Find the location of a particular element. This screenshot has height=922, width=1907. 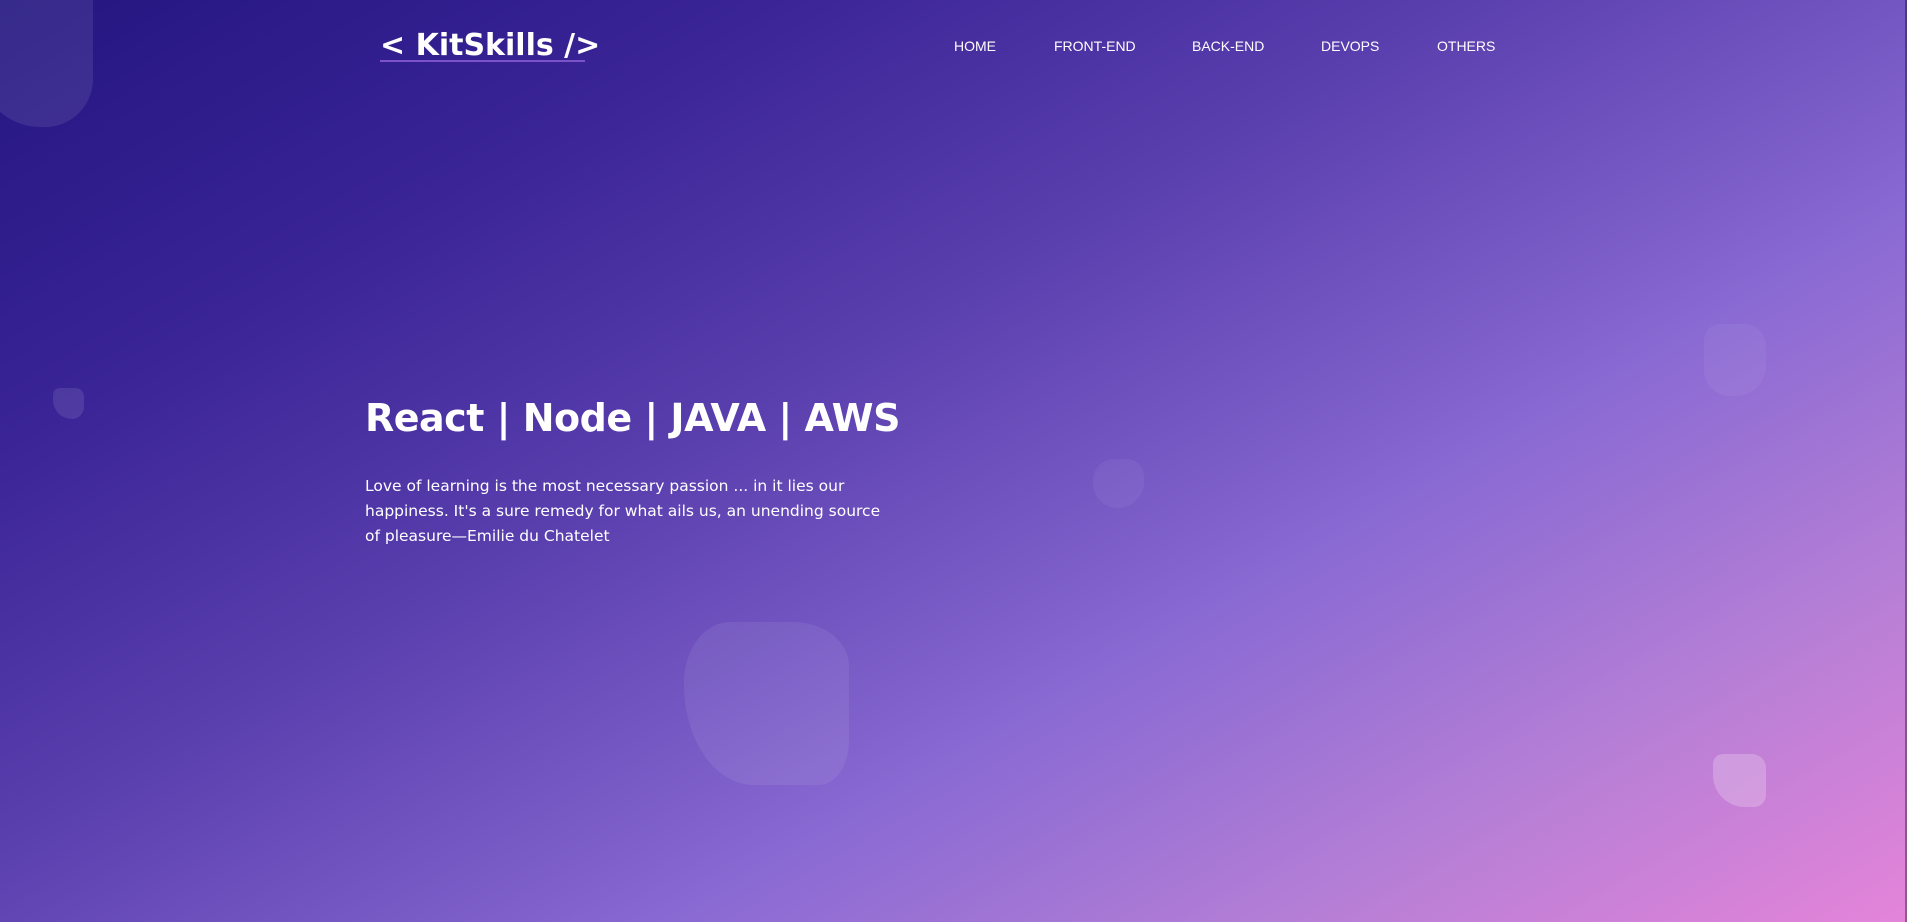

nav-others-link: OTHERS is located at coordinates (1466, 46).